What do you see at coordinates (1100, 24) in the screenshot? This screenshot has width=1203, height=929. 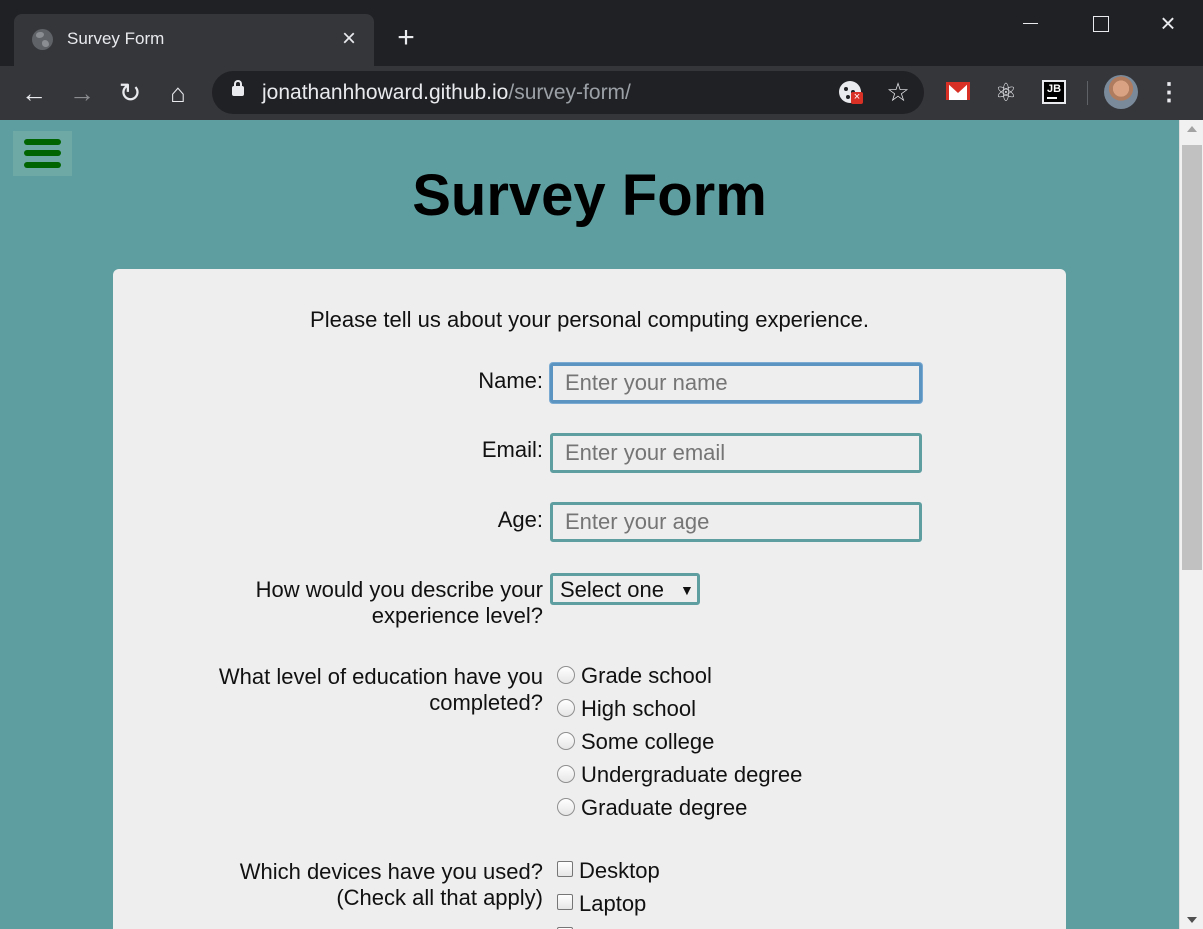 I see `maximize-icon` at bounding box center [1100, 24].